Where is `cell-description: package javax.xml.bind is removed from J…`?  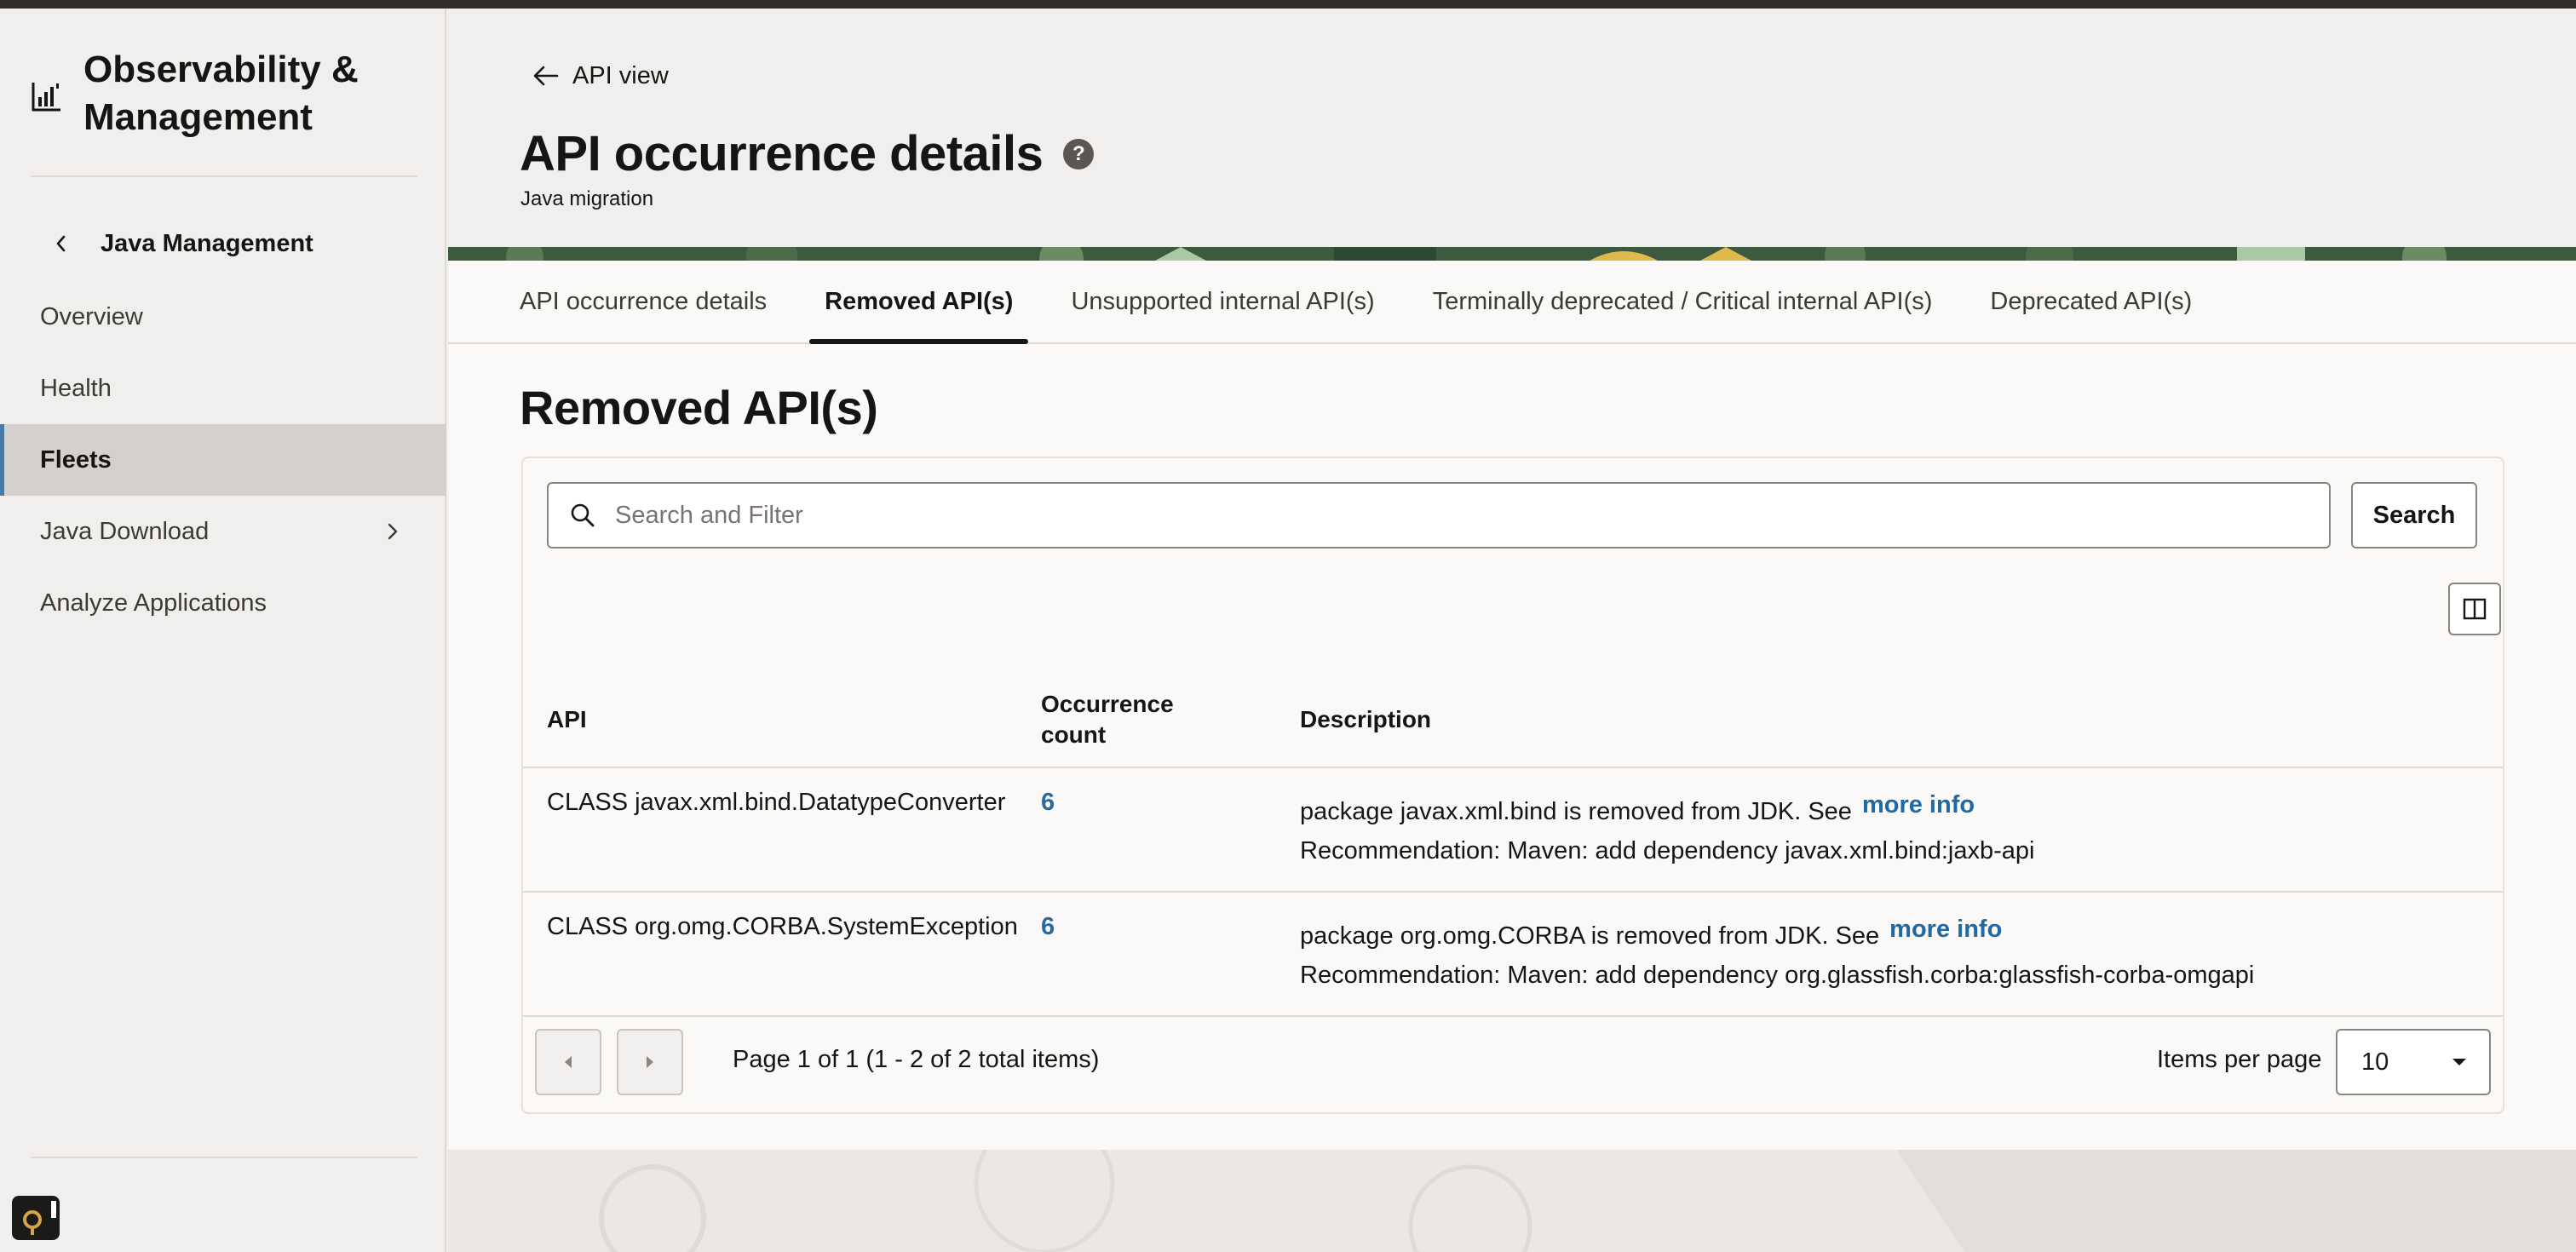
cell-description: package javax.xml.bind is removed from J… is located at coordinates (1668, 830).